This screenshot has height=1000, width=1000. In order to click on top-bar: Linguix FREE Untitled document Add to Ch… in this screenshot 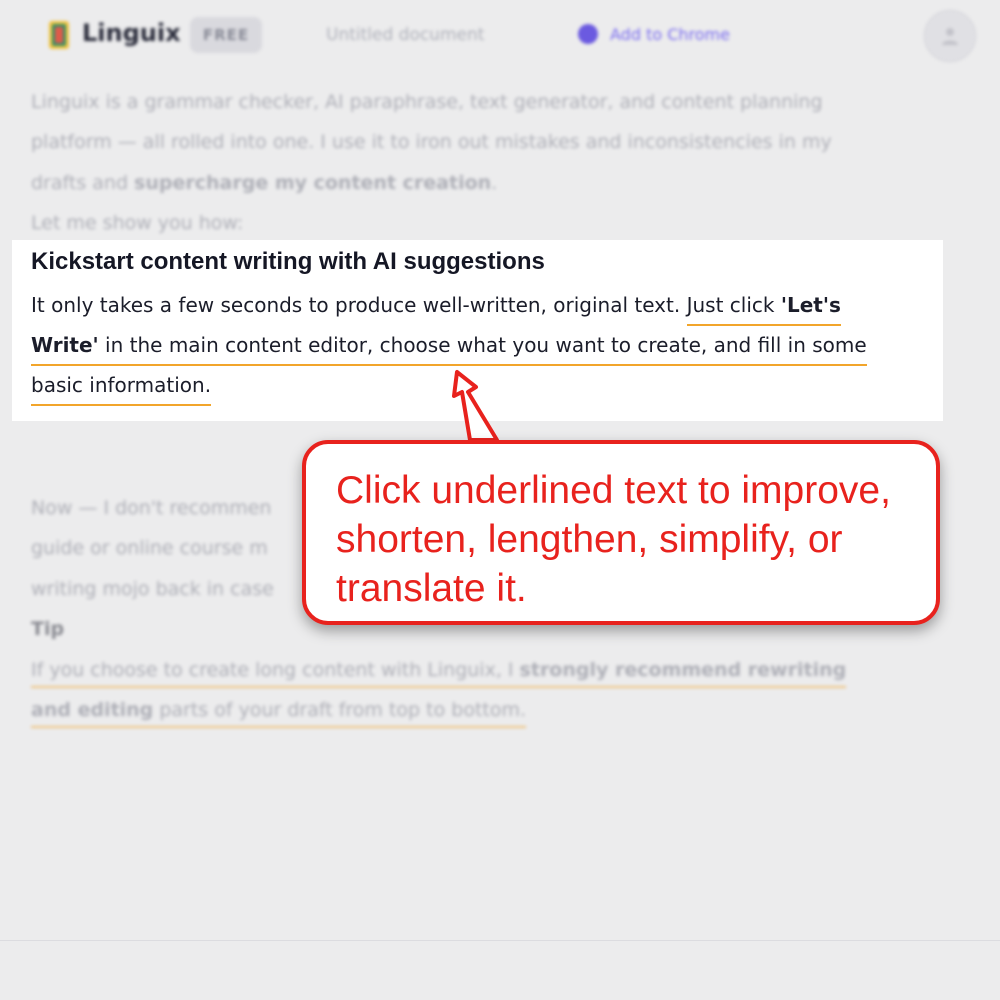, I will do `click(500, 35)`.